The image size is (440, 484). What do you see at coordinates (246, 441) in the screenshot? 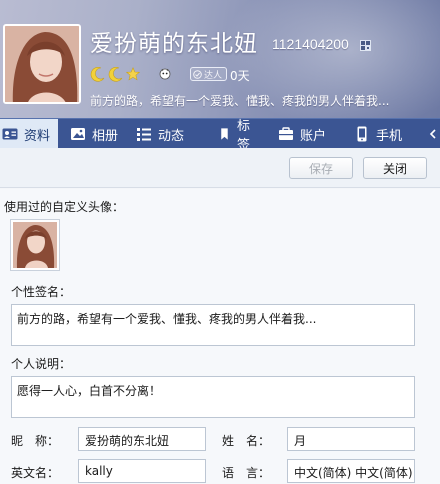
I see `surname-label: 姓 名：` at bounding box center [246, 441].